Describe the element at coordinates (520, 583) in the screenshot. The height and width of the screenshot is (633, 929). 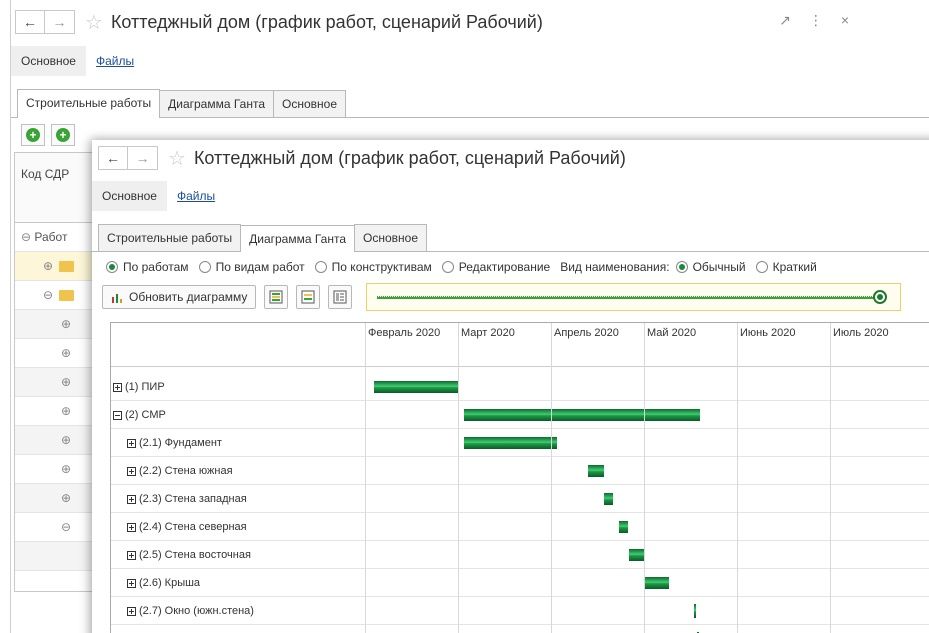
I see `gantt-row: (2.6) Крыша` at that location.